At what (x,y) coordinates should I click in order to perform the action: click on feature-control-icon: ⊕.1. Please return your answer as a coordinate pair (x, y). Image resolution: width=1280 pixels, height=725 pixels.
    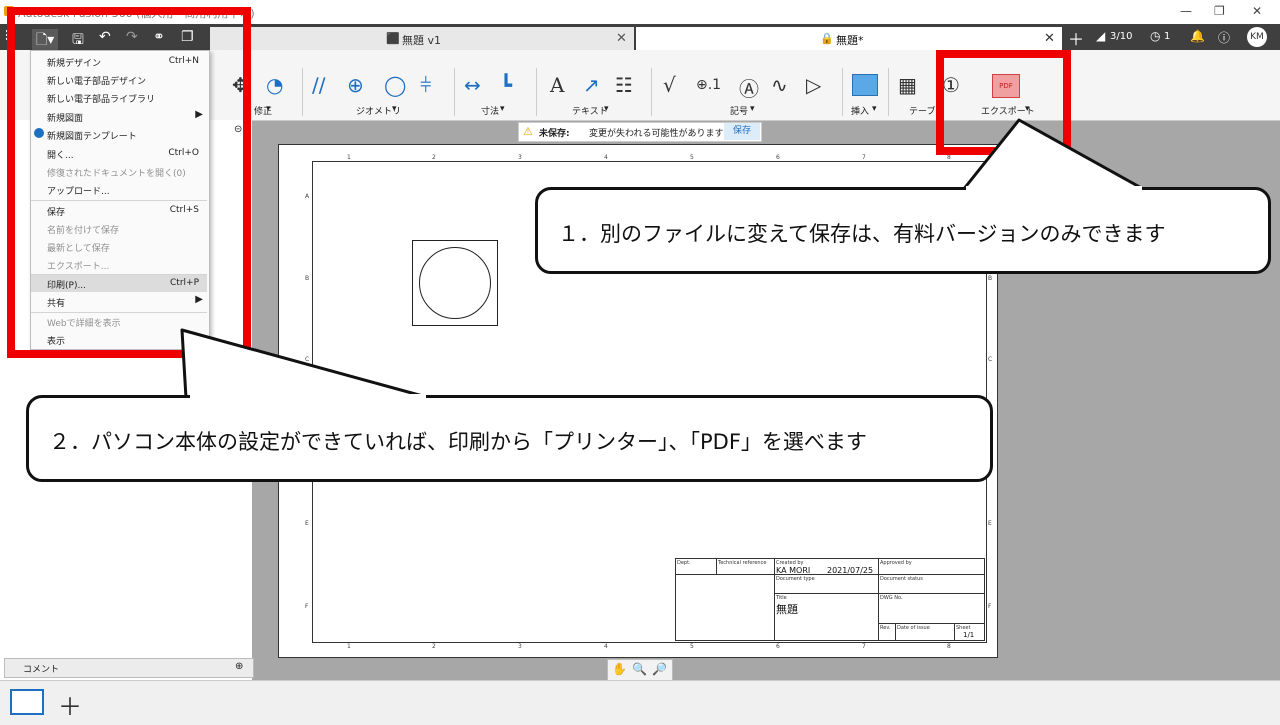
    Looking at the image, I should click on (708, 85).